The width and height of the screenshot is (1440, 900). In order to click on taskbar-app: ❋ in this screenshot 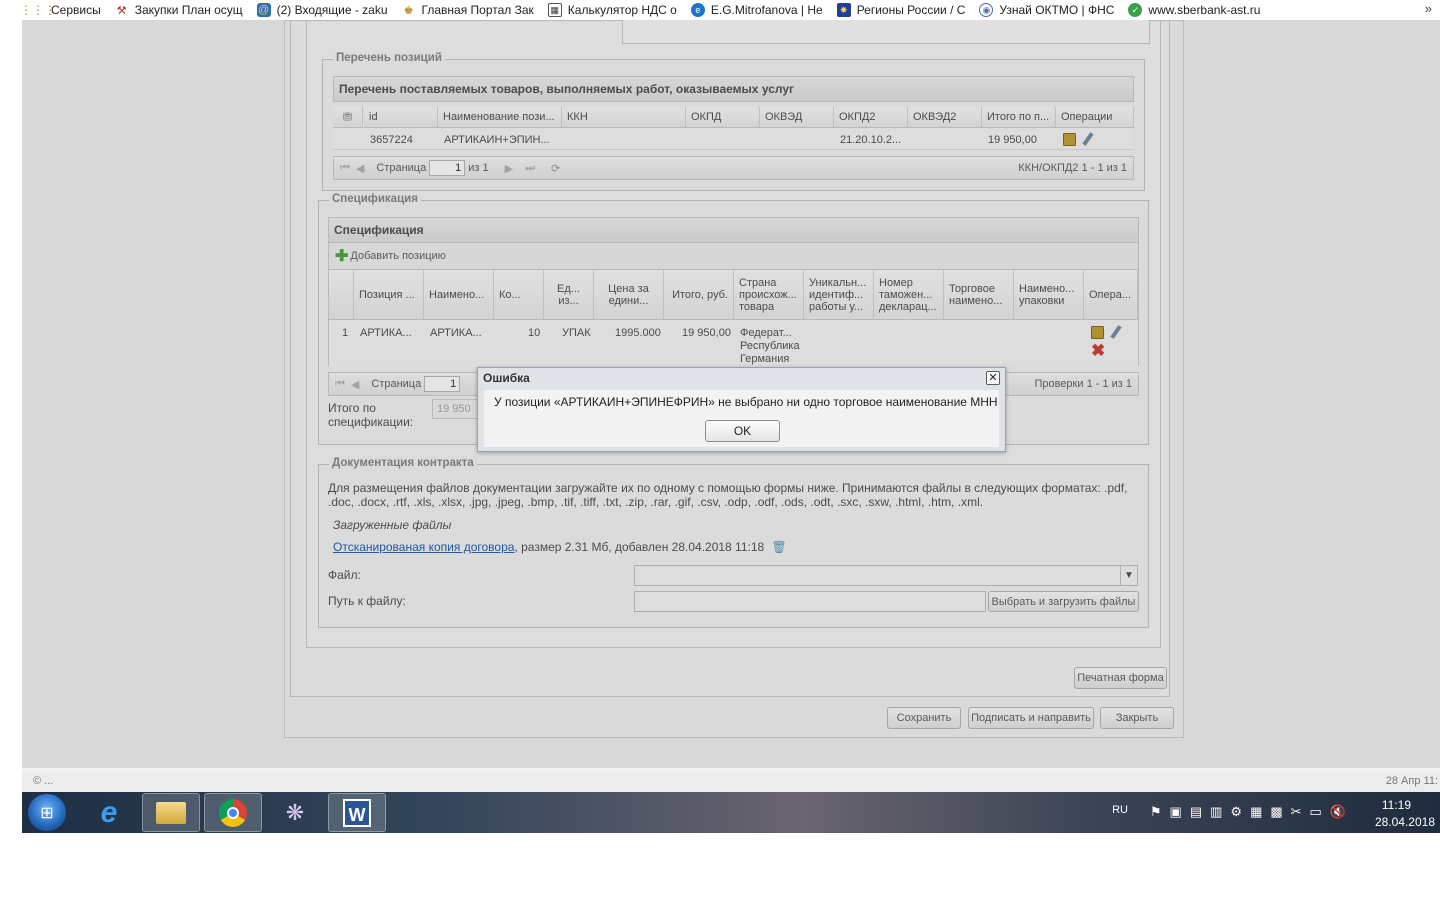, I will do `click(295, 812)`.